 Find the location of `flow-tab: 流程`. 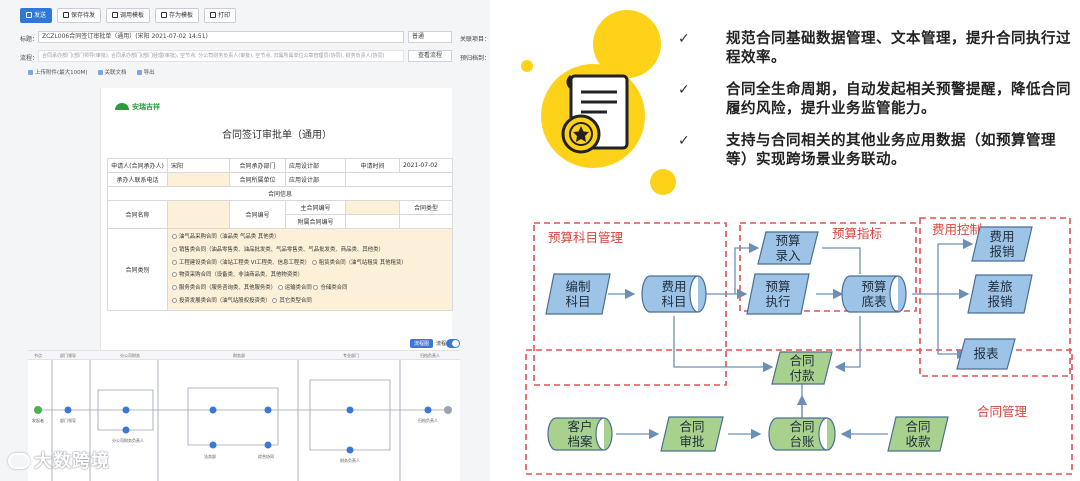

flow-tab: 流程 is located at coordinates (441, 343).